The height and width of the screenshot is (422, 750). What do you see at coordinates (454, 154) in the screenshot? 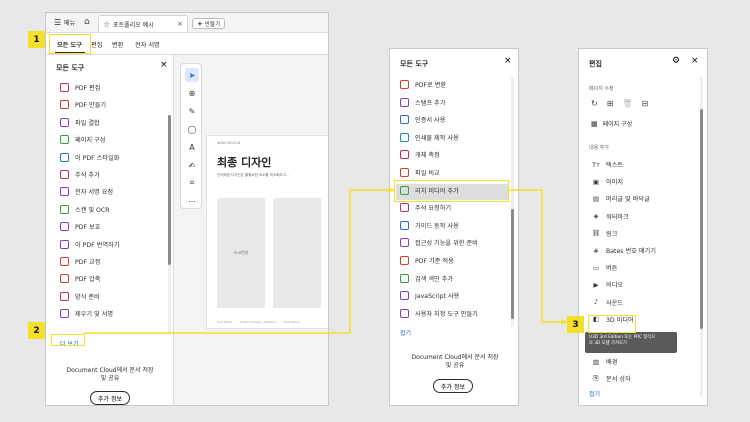
I see `tool-list-2-item: 개체 측정` at bounding box center [454, 154].